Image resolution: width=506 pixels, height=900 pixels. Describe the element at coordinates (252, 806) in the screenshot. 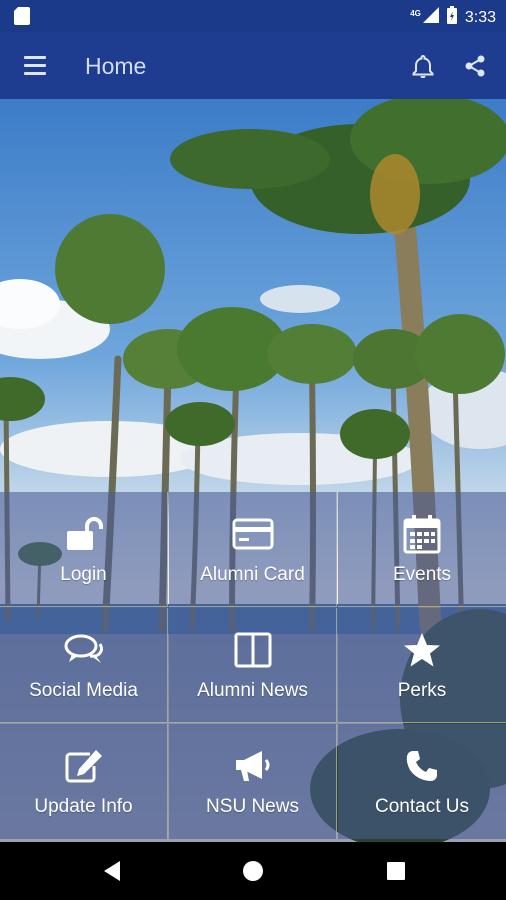

I see `nsu-news-label: NSU News` at that location.